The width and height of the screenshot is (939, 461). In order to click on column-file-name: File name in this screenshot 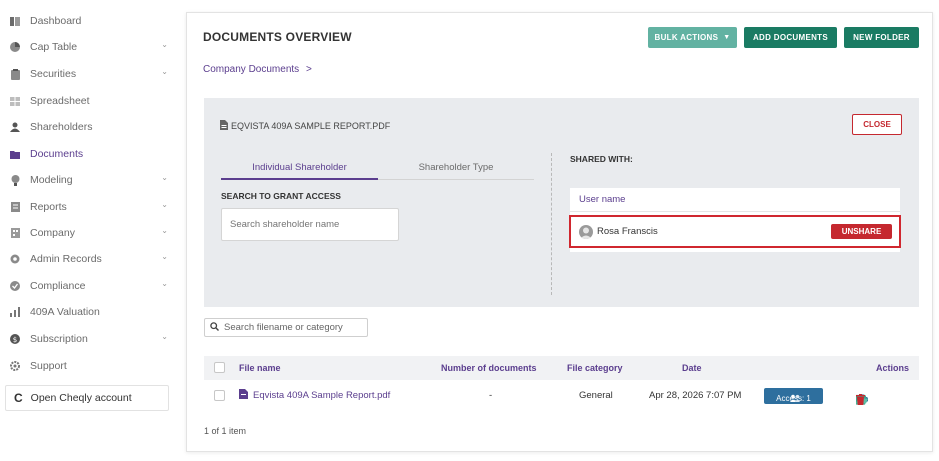, I will do `click(260, 368)`.